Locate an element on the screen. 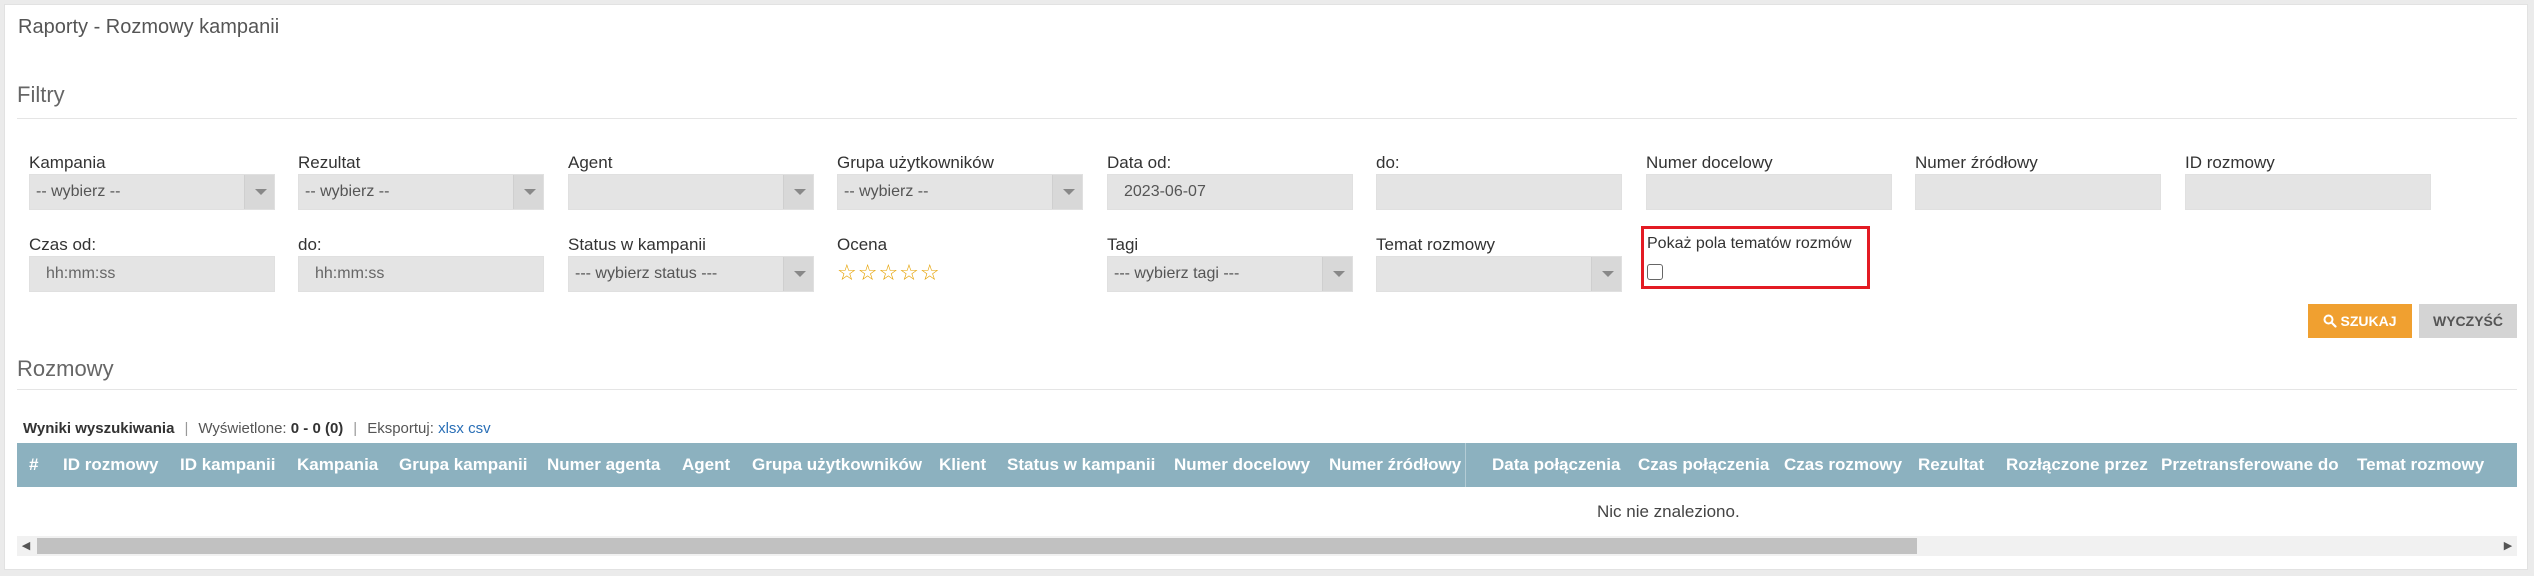  agent-select is located at coordinates (691, 192).